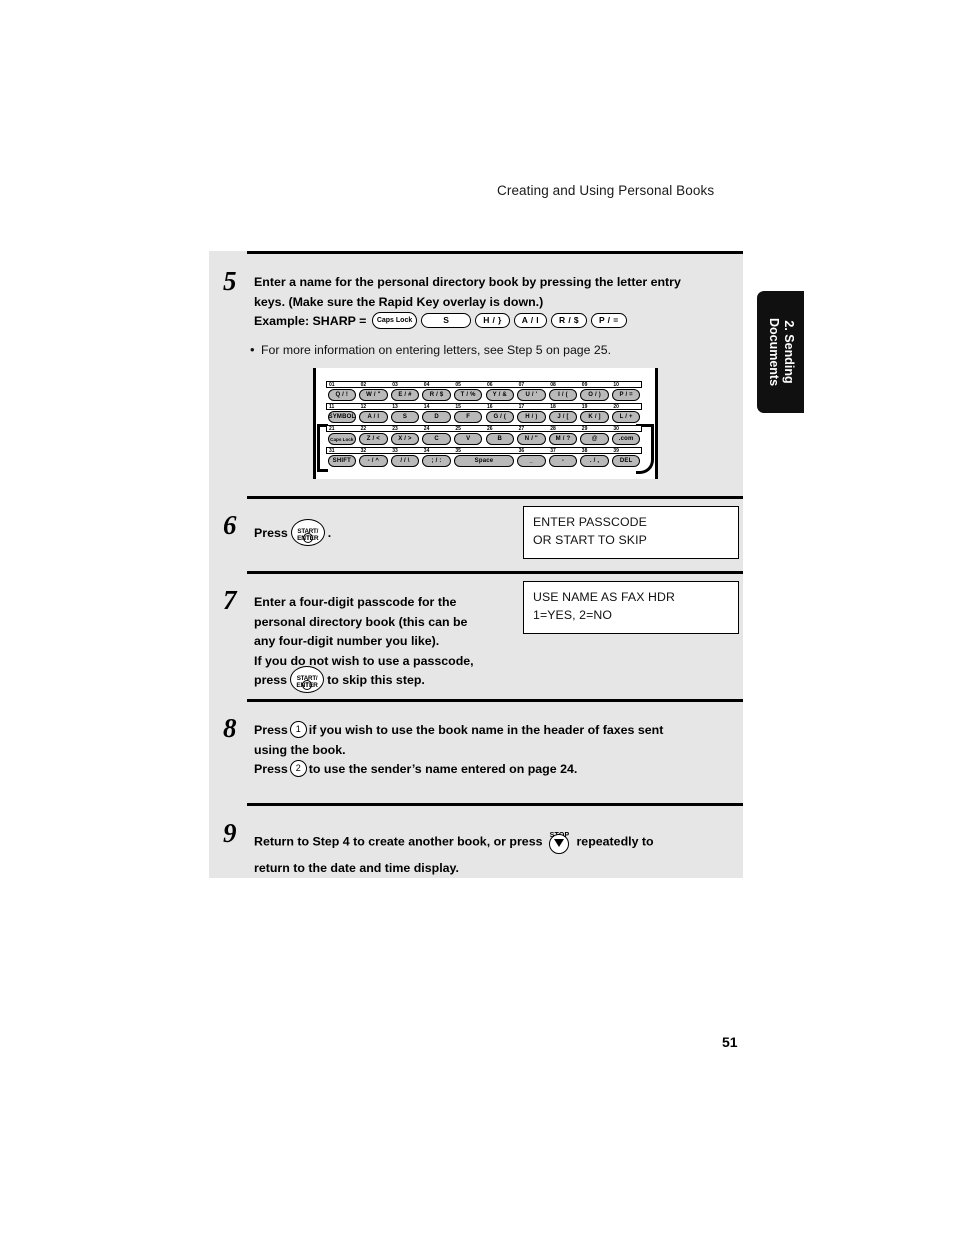 Image resolution: width=954 pixels, height=1235 pixels. I want to click on overlay-key-35: Space, so click(484, 461).